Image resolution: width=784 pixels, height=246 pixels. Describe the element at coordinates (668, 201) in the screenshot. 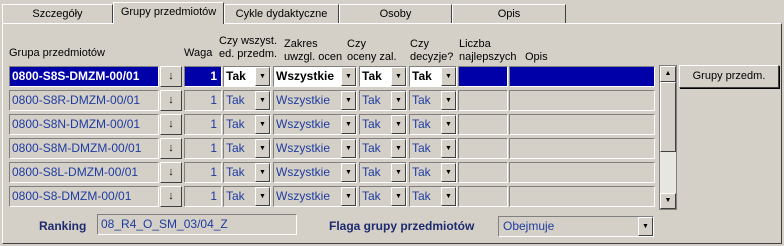

I see `scroll-down-button: ▼` at that location.